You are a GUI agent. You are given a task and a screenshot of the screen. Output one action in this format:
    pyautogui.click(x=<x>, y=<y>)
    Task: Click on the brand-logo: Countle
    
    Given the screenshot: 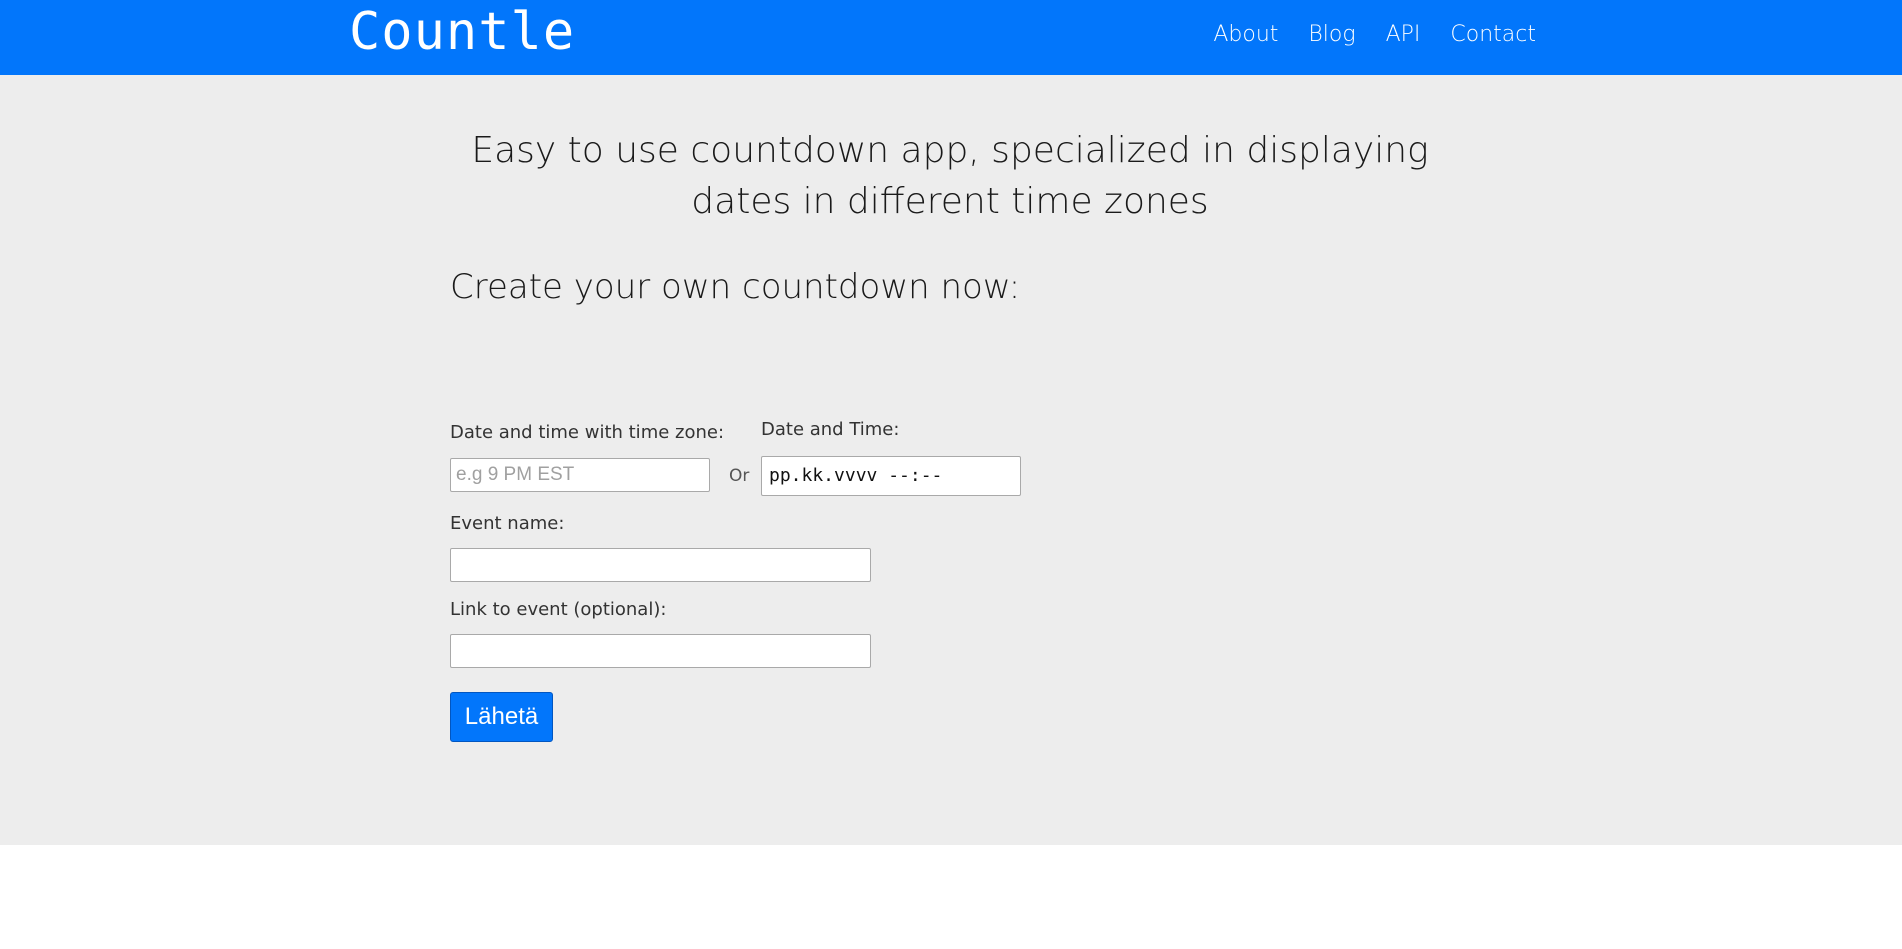 What is the action you would take?
    pyautogui.click(x=462, y=32)
    